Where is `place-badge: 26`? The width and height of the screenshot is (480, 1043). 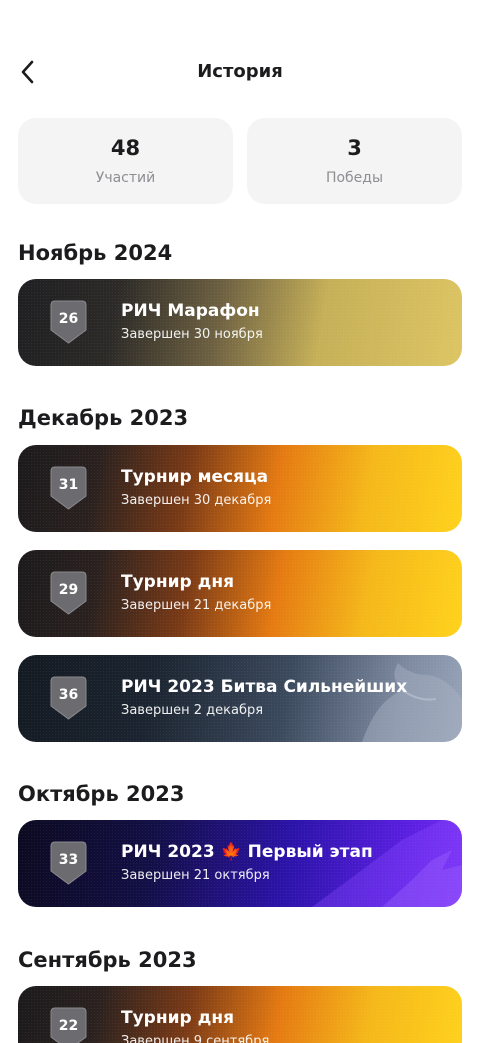 place-badge: 26 is located at coordinates (68, 322).